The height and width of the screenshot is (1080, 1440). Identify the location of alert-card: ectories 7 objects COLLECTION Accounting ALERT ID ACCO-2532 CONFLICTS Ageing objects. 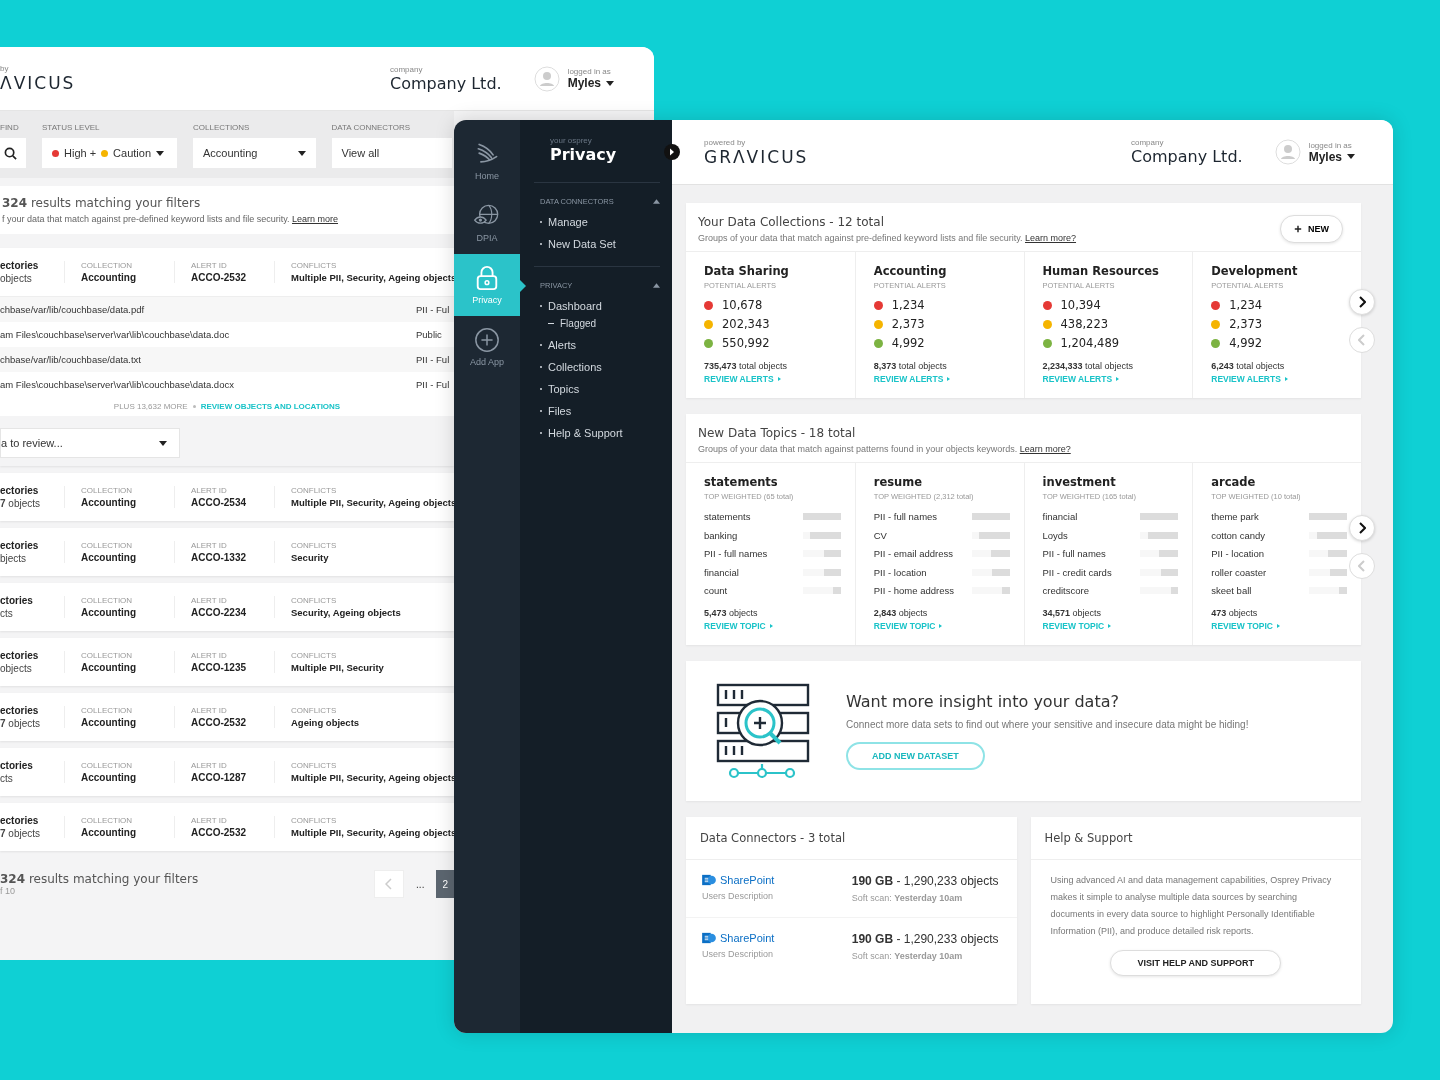
(227, 717).